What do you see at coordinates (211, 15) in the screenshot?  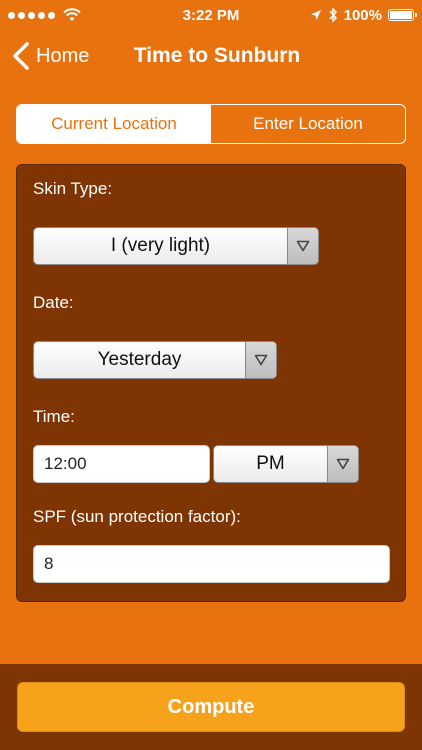 I see `status-bar: 3:22 PM 100%` at bounding box center [211, 15].